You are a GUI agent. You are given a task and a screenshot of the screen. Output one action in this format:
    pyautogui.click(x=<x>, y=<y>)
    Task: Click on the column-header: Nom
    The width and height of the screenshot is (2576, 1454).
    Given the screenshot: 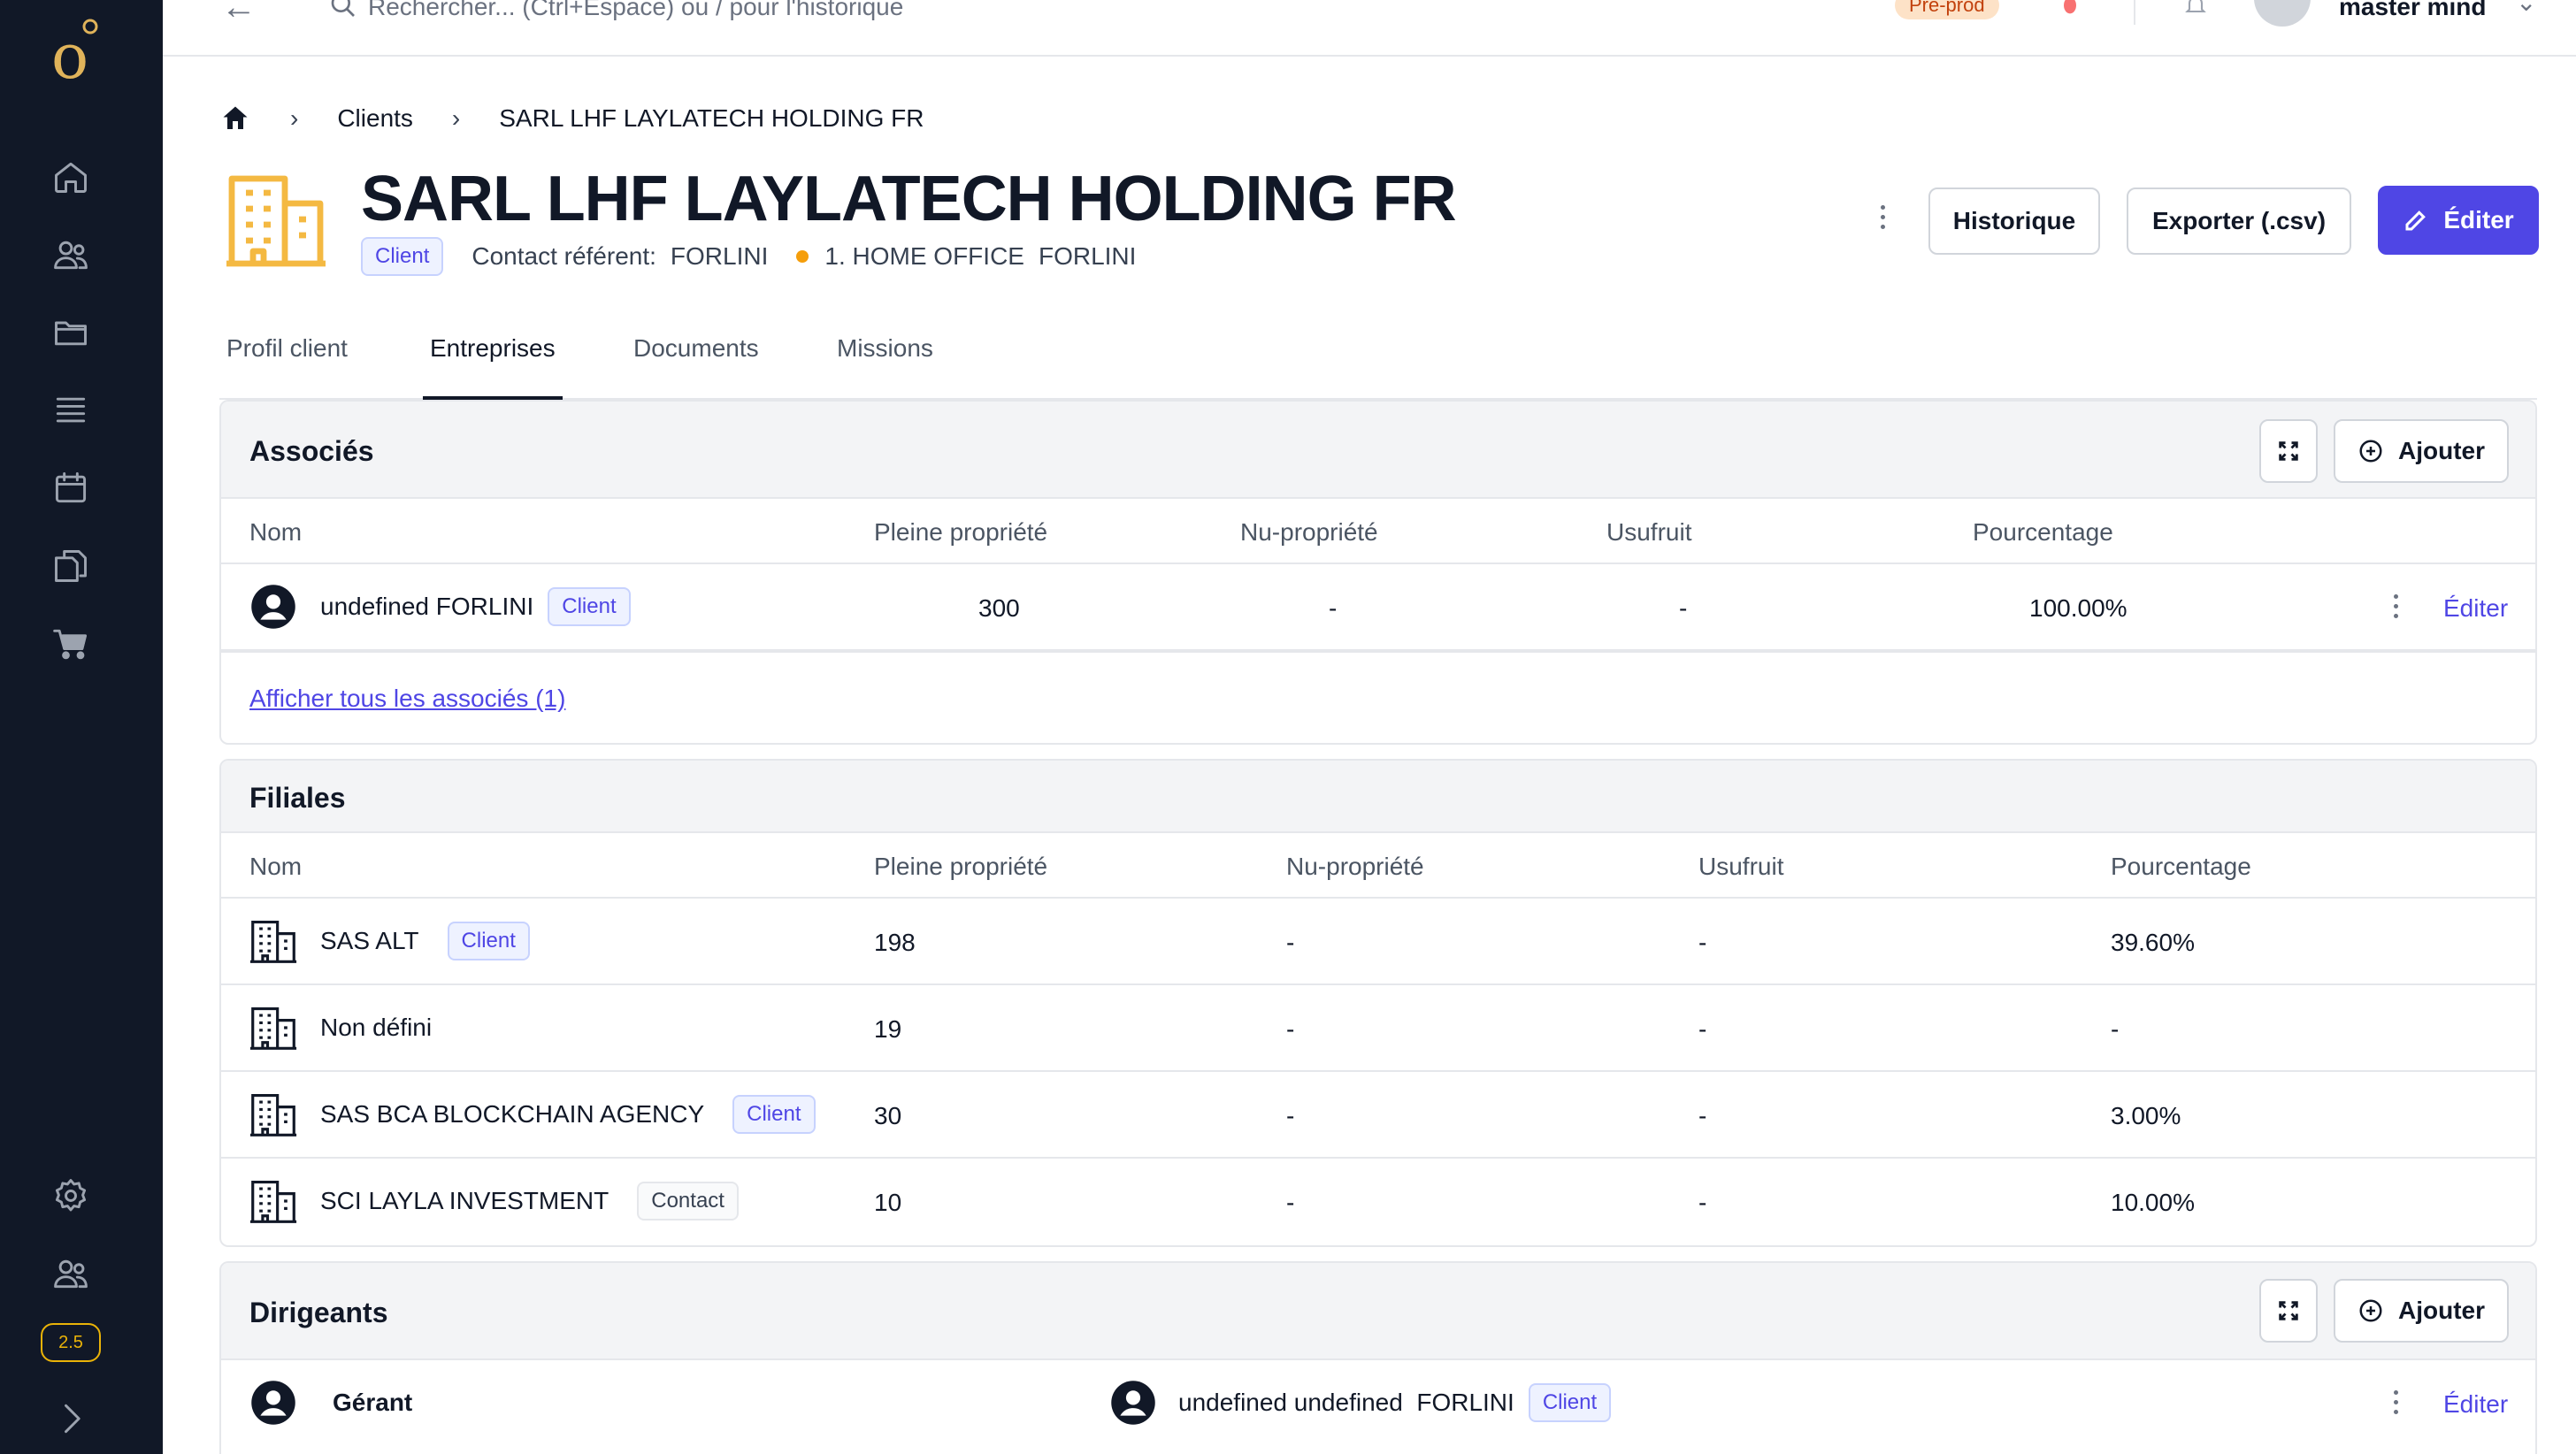 What is the action you would take?
    pyautogui.click(x=276, y=866)
    